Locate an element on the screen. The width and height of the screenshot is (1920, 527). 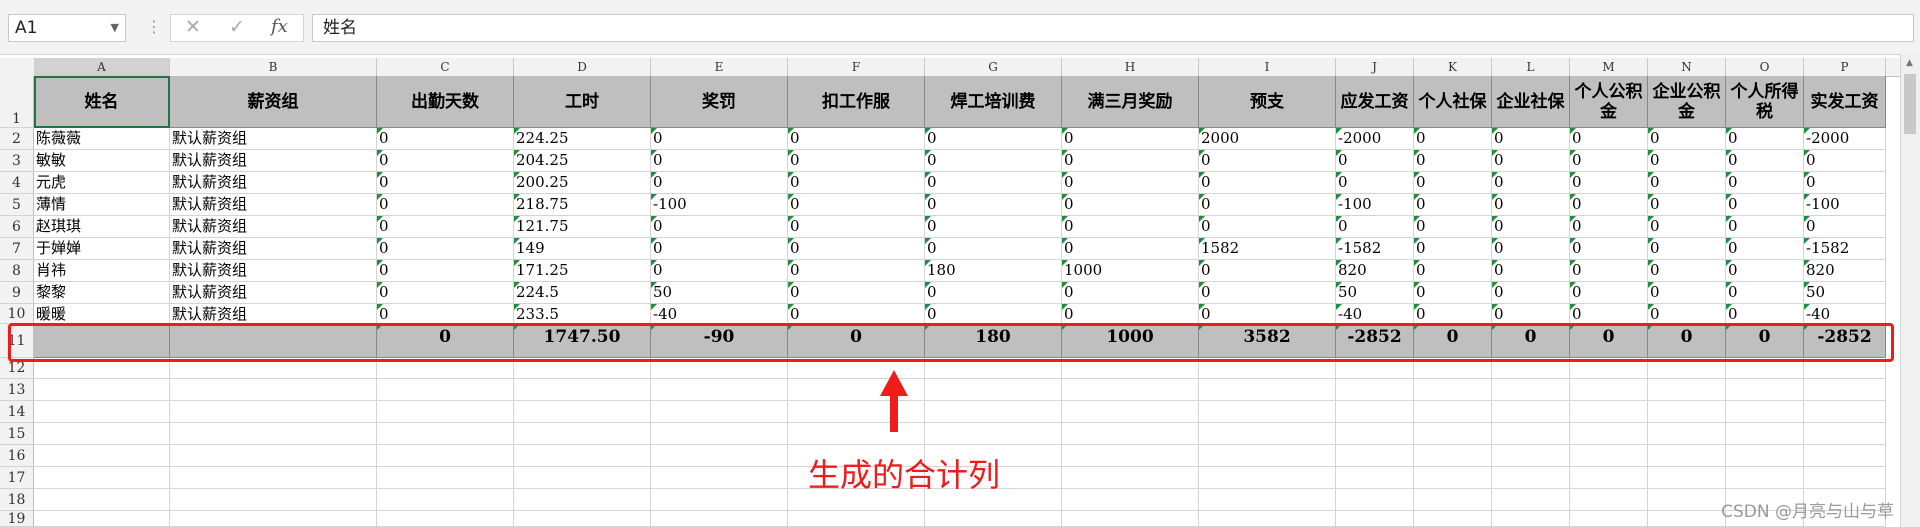
data-cell: 陈薇薇 is located at coordinates (102, 139).